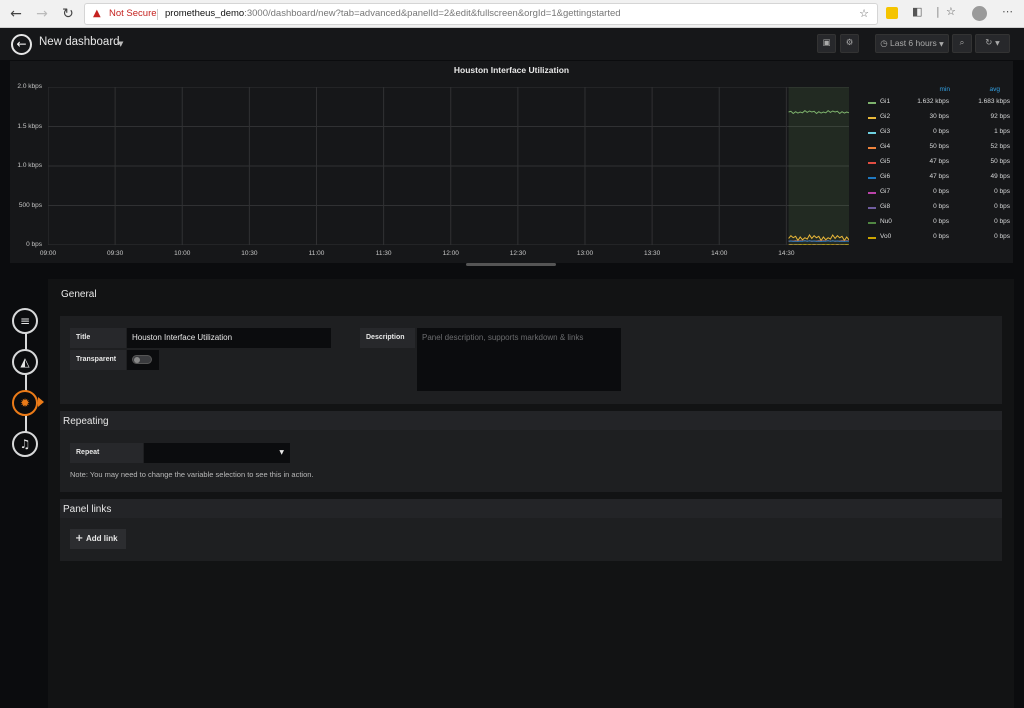 This screenshot has width=1024, height=708. I want to click on legend-series-name: Nu0, so click(886, 221).